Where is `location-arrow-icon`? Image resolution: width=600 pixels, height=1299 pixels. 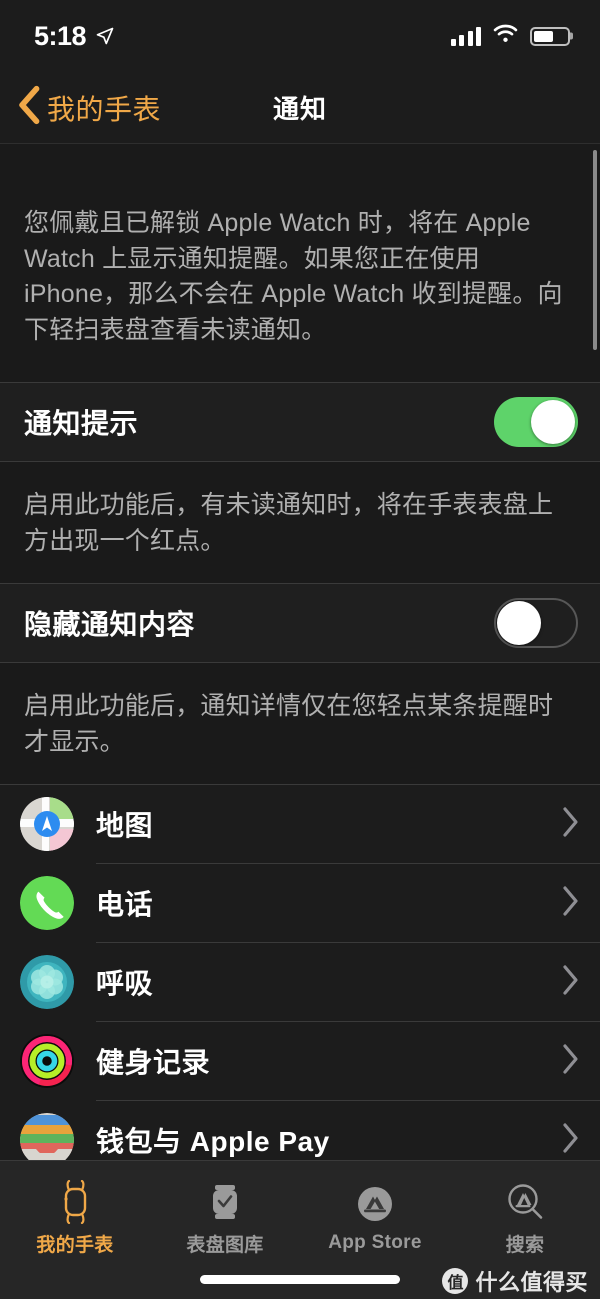
location-arrow-icon is located at coordinates (105, 36).